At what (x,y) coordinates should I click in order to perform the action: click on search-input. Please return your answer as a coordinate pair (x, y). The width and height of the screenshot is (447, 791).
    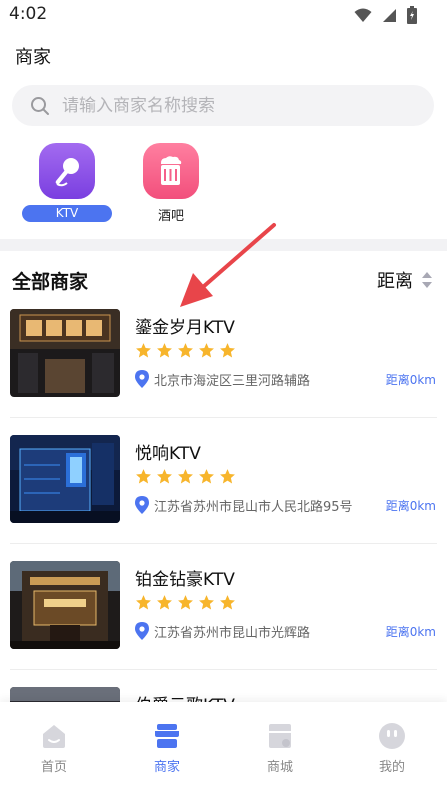
    Looking at the image, I should click on (232, 105).